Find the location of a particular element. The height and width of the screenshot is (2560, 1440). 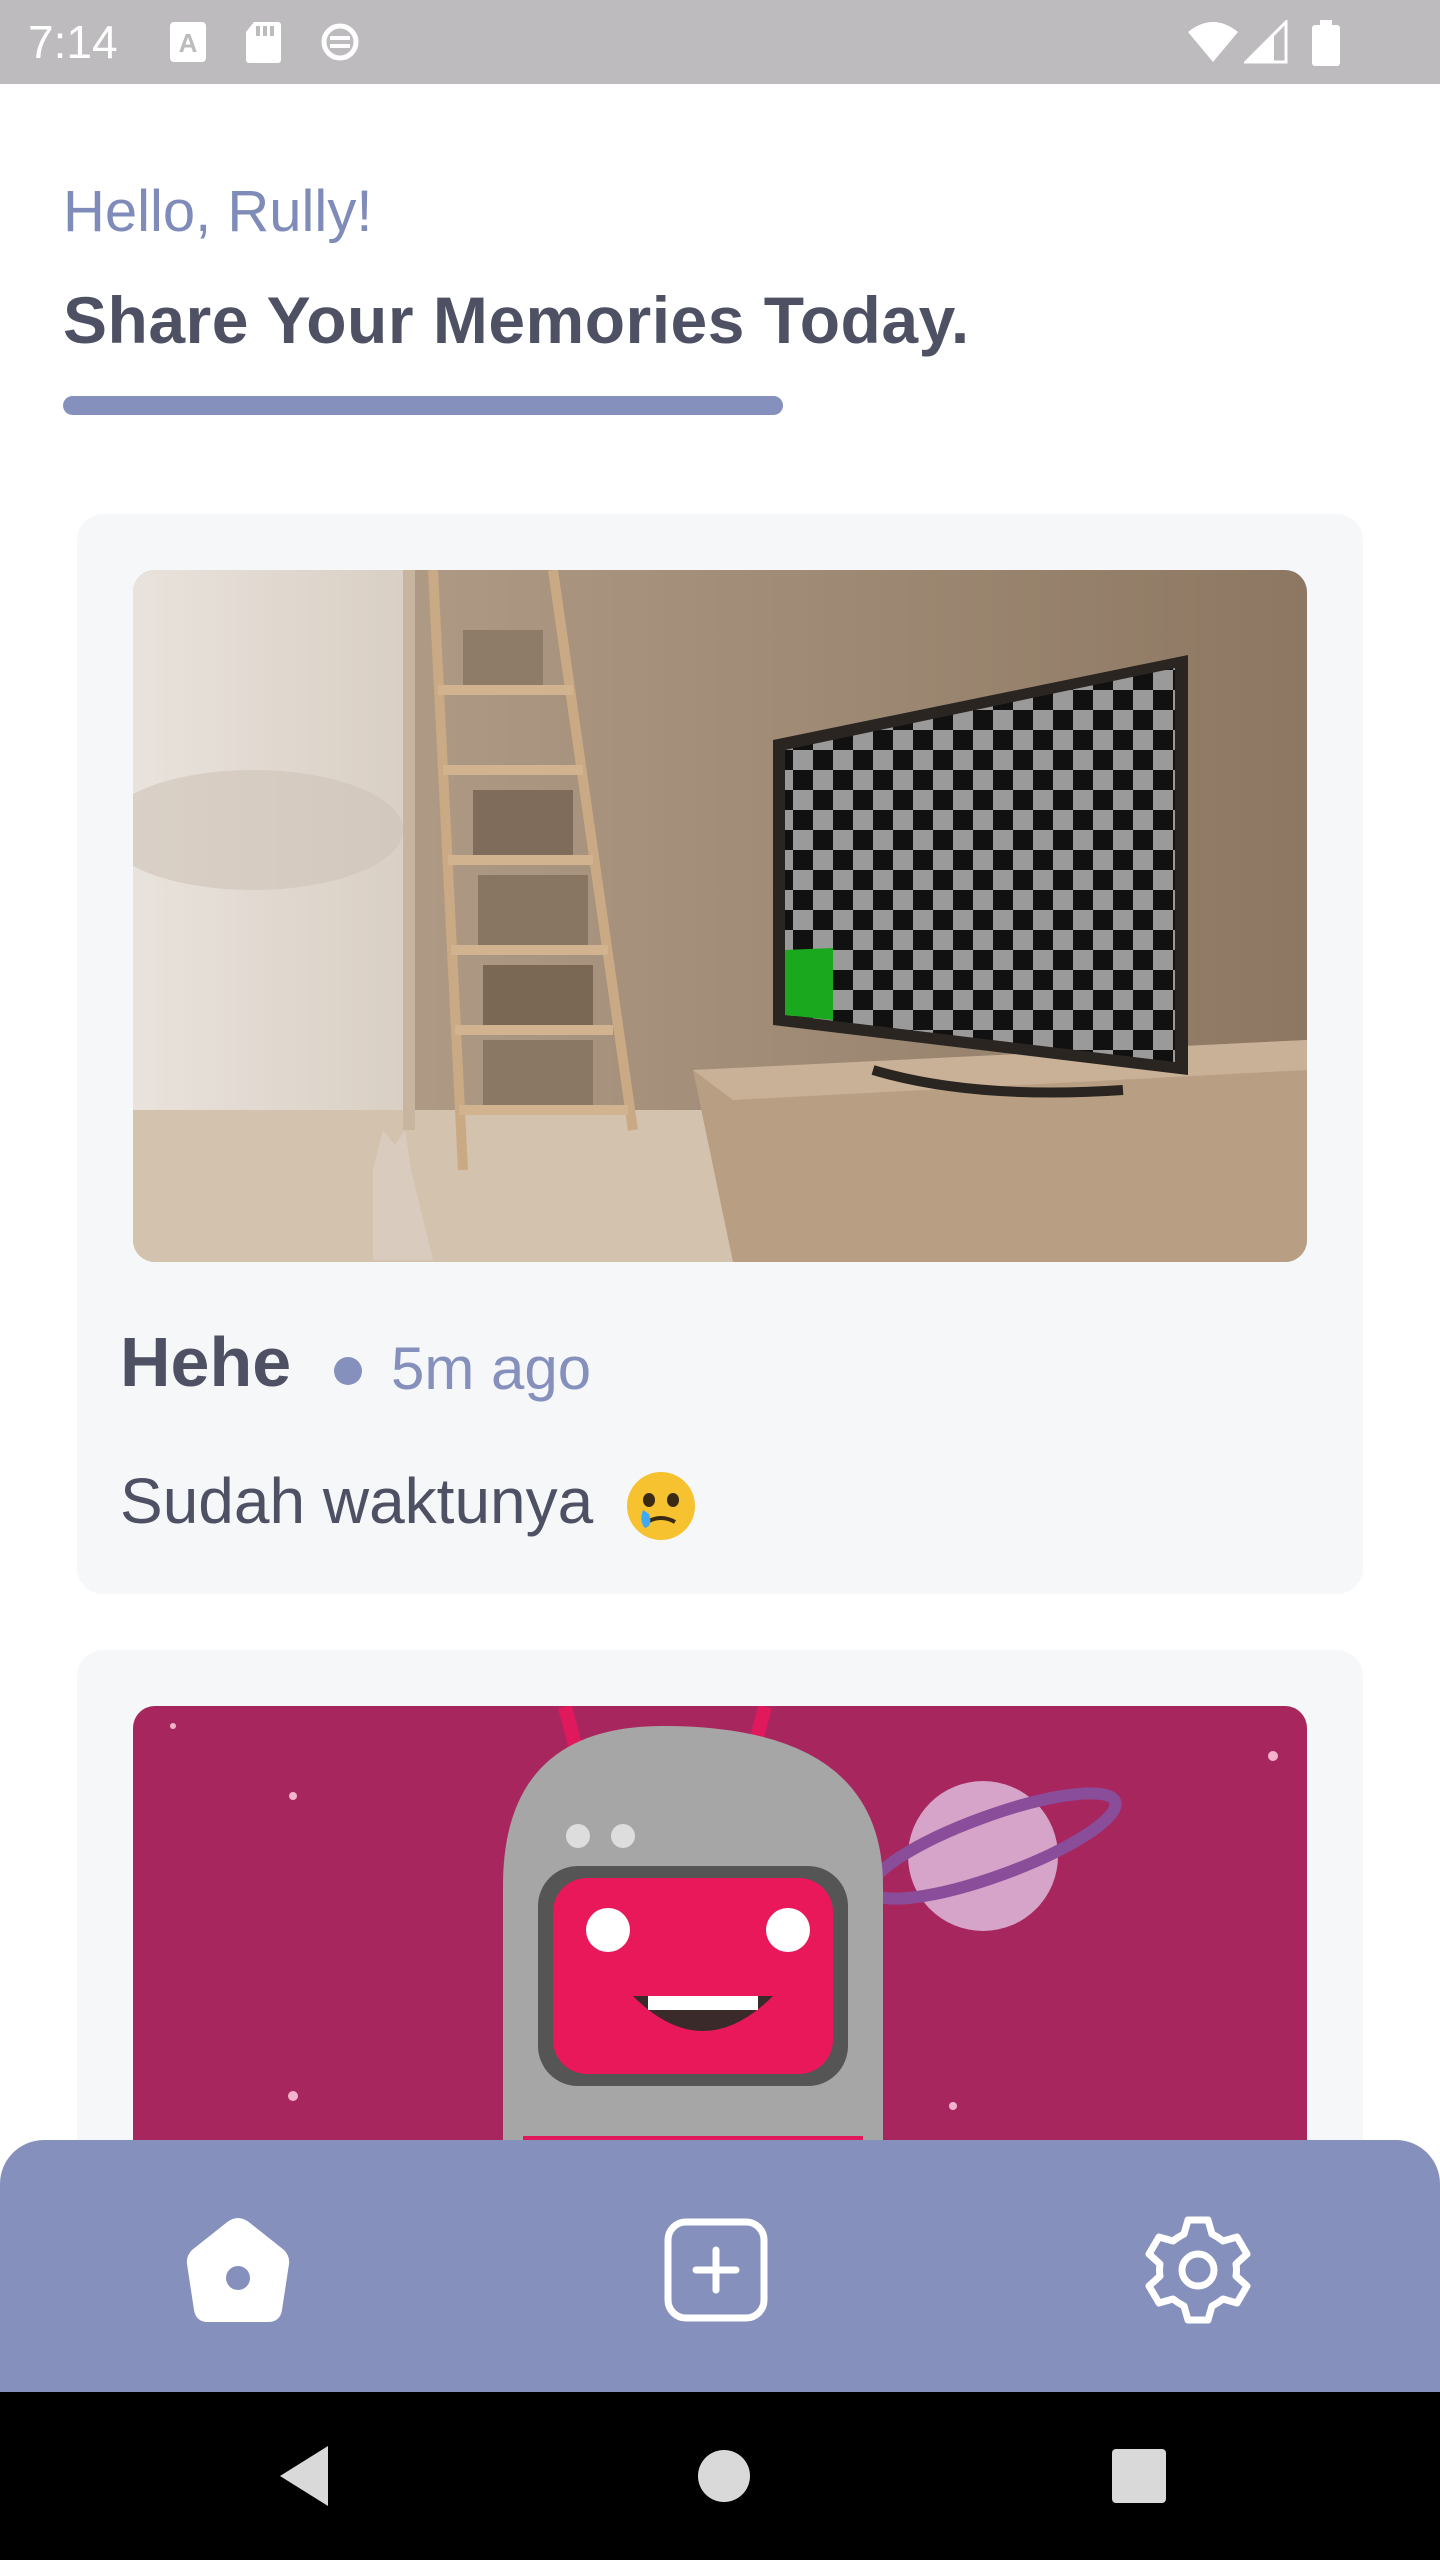

nav-add-post-button is located at coordinates (716, 2270).